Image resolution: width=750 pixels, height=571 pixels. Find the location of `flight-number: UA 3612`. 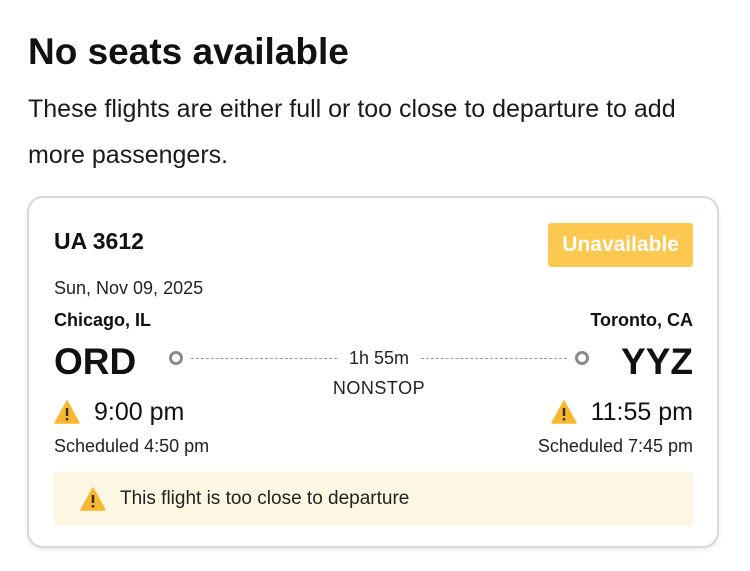

flight-number: UA 3612 is located at coordinates (99, 241).